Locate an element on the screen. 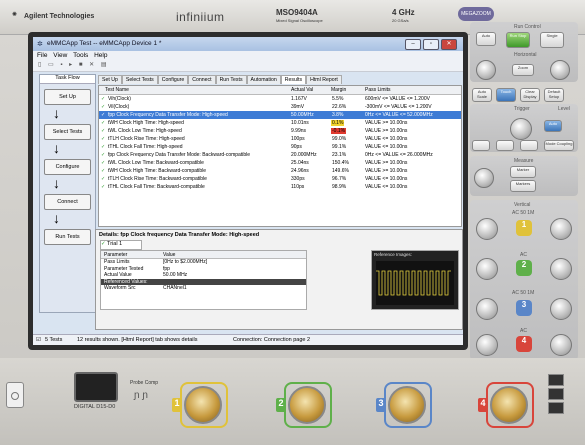 Image resolution: width=585 pixels, height=445 pixels. col-actual-val: Actual Val is located at coordinates (302, 90).